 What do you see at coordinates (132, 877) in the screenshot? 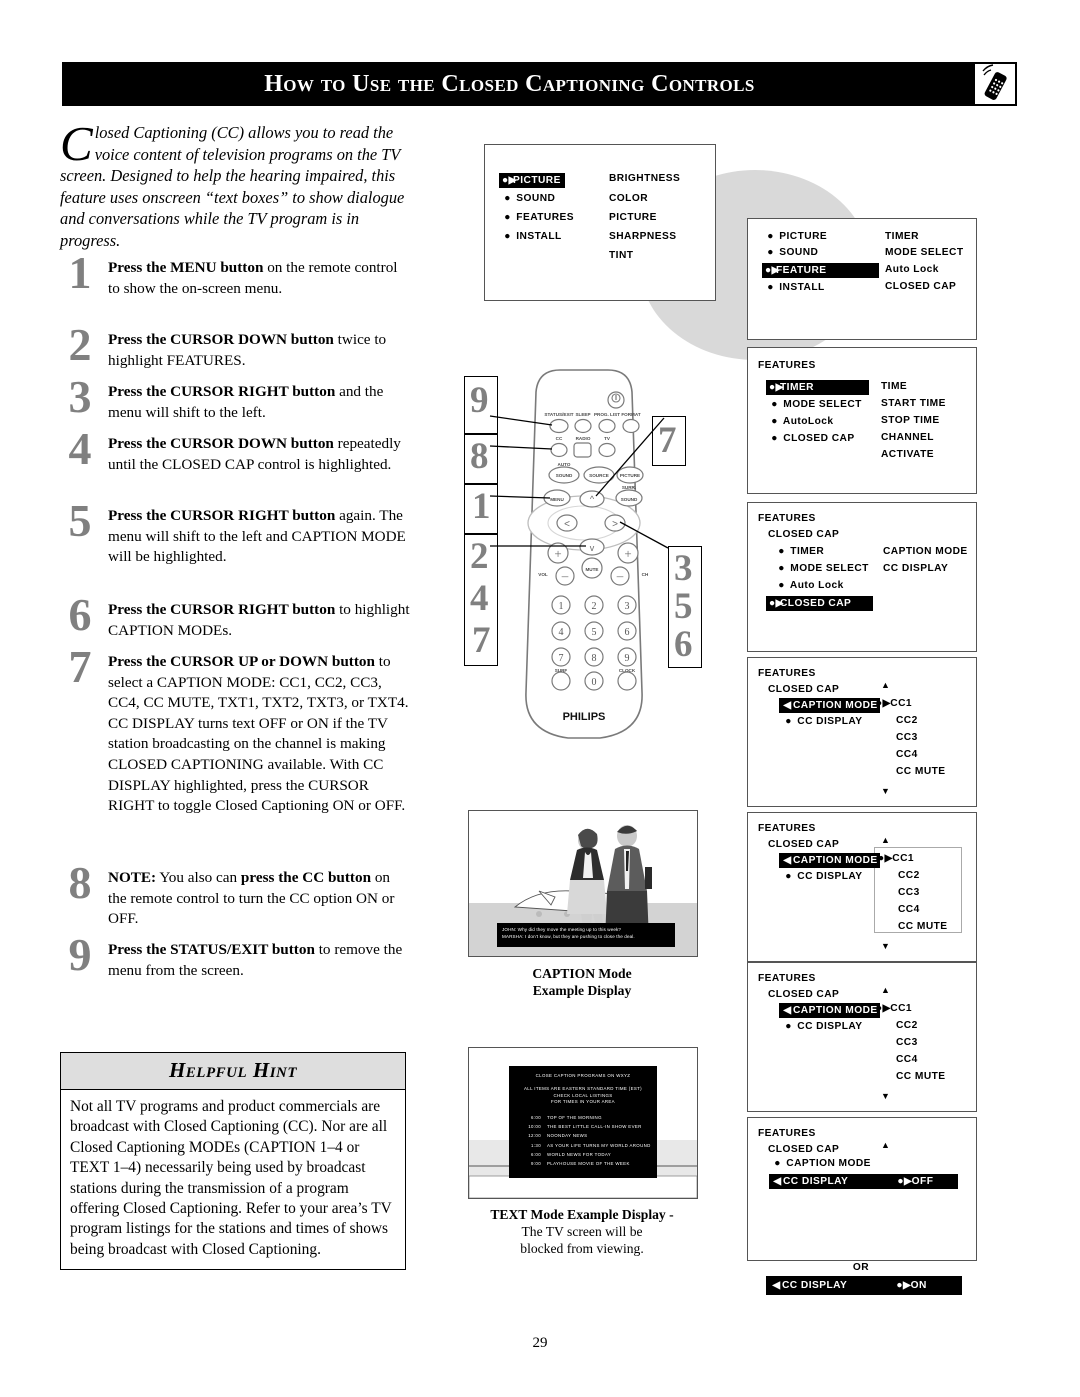
I see `step-bold: NOTE:` at bounding box center [132, 877].